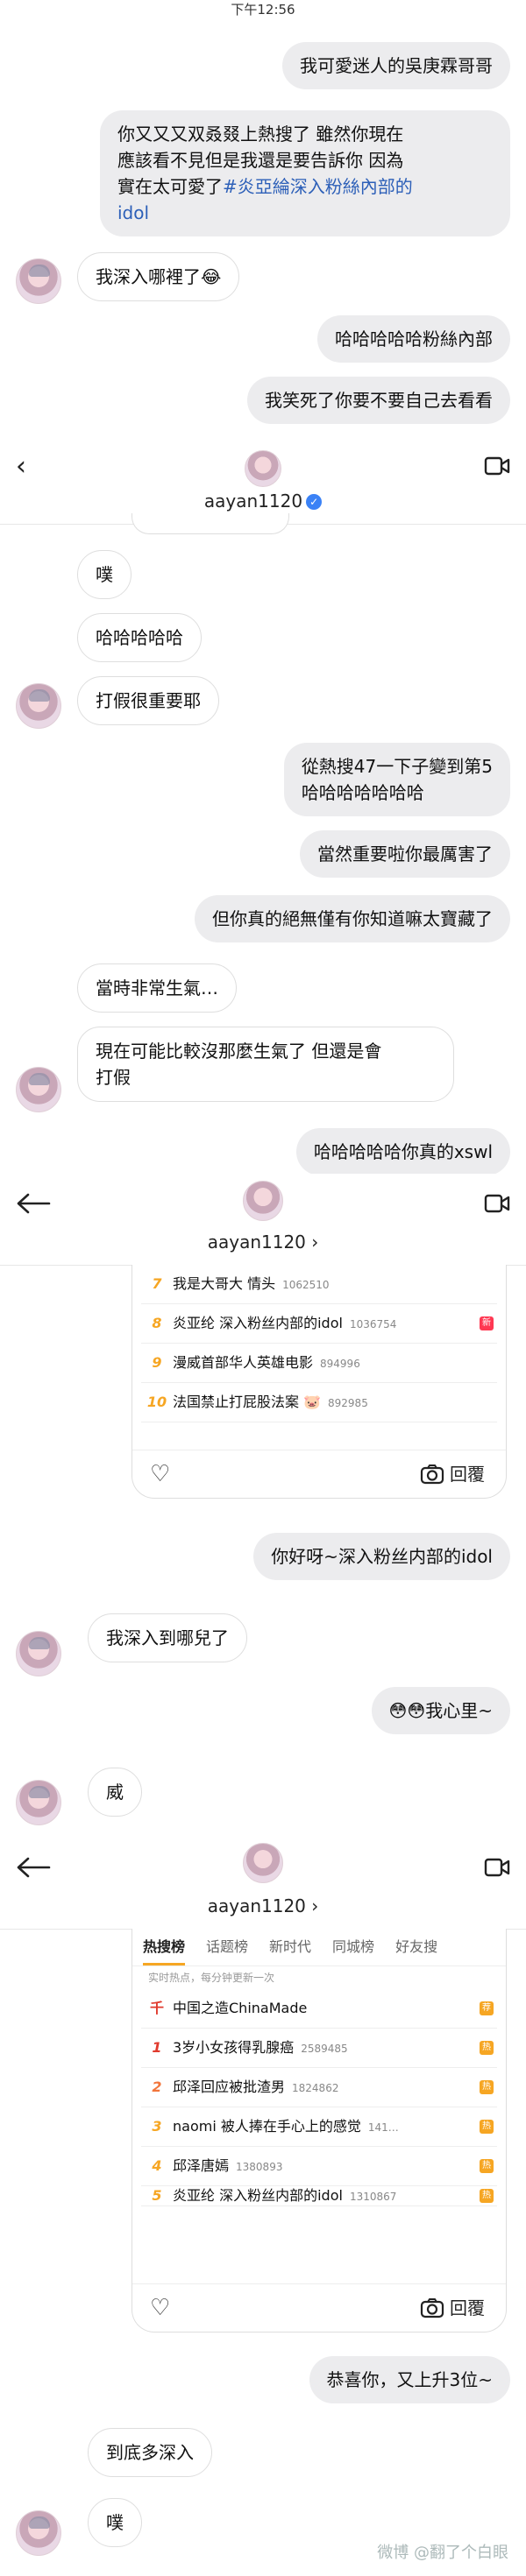 The width and height of the screenshot is (526, 2576). What do you see at coordinates (396, 65) in the screenshot?
I see `message-text: 我可愛迷人的吳庚霖哥哥` at bounding box center [396, 65].